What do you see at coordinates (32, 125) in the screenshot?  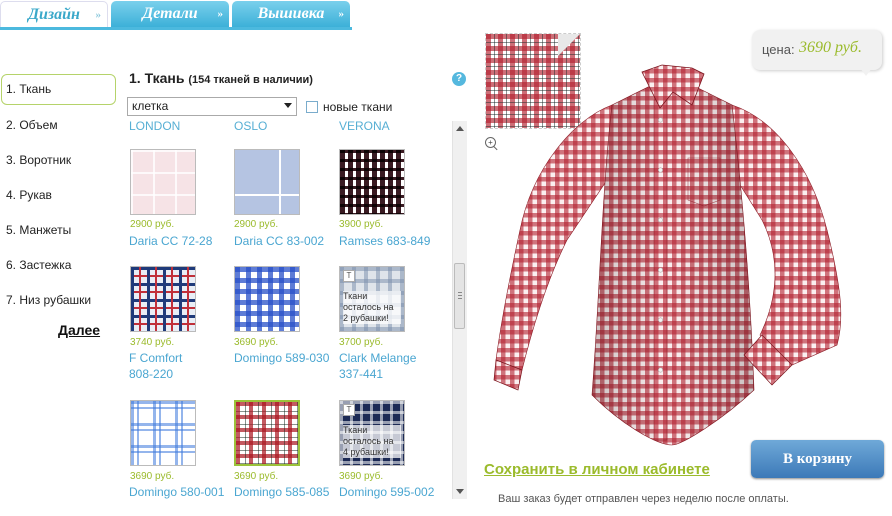 I see `step-volume: 2. Объем` at bounding box center [32, 125].